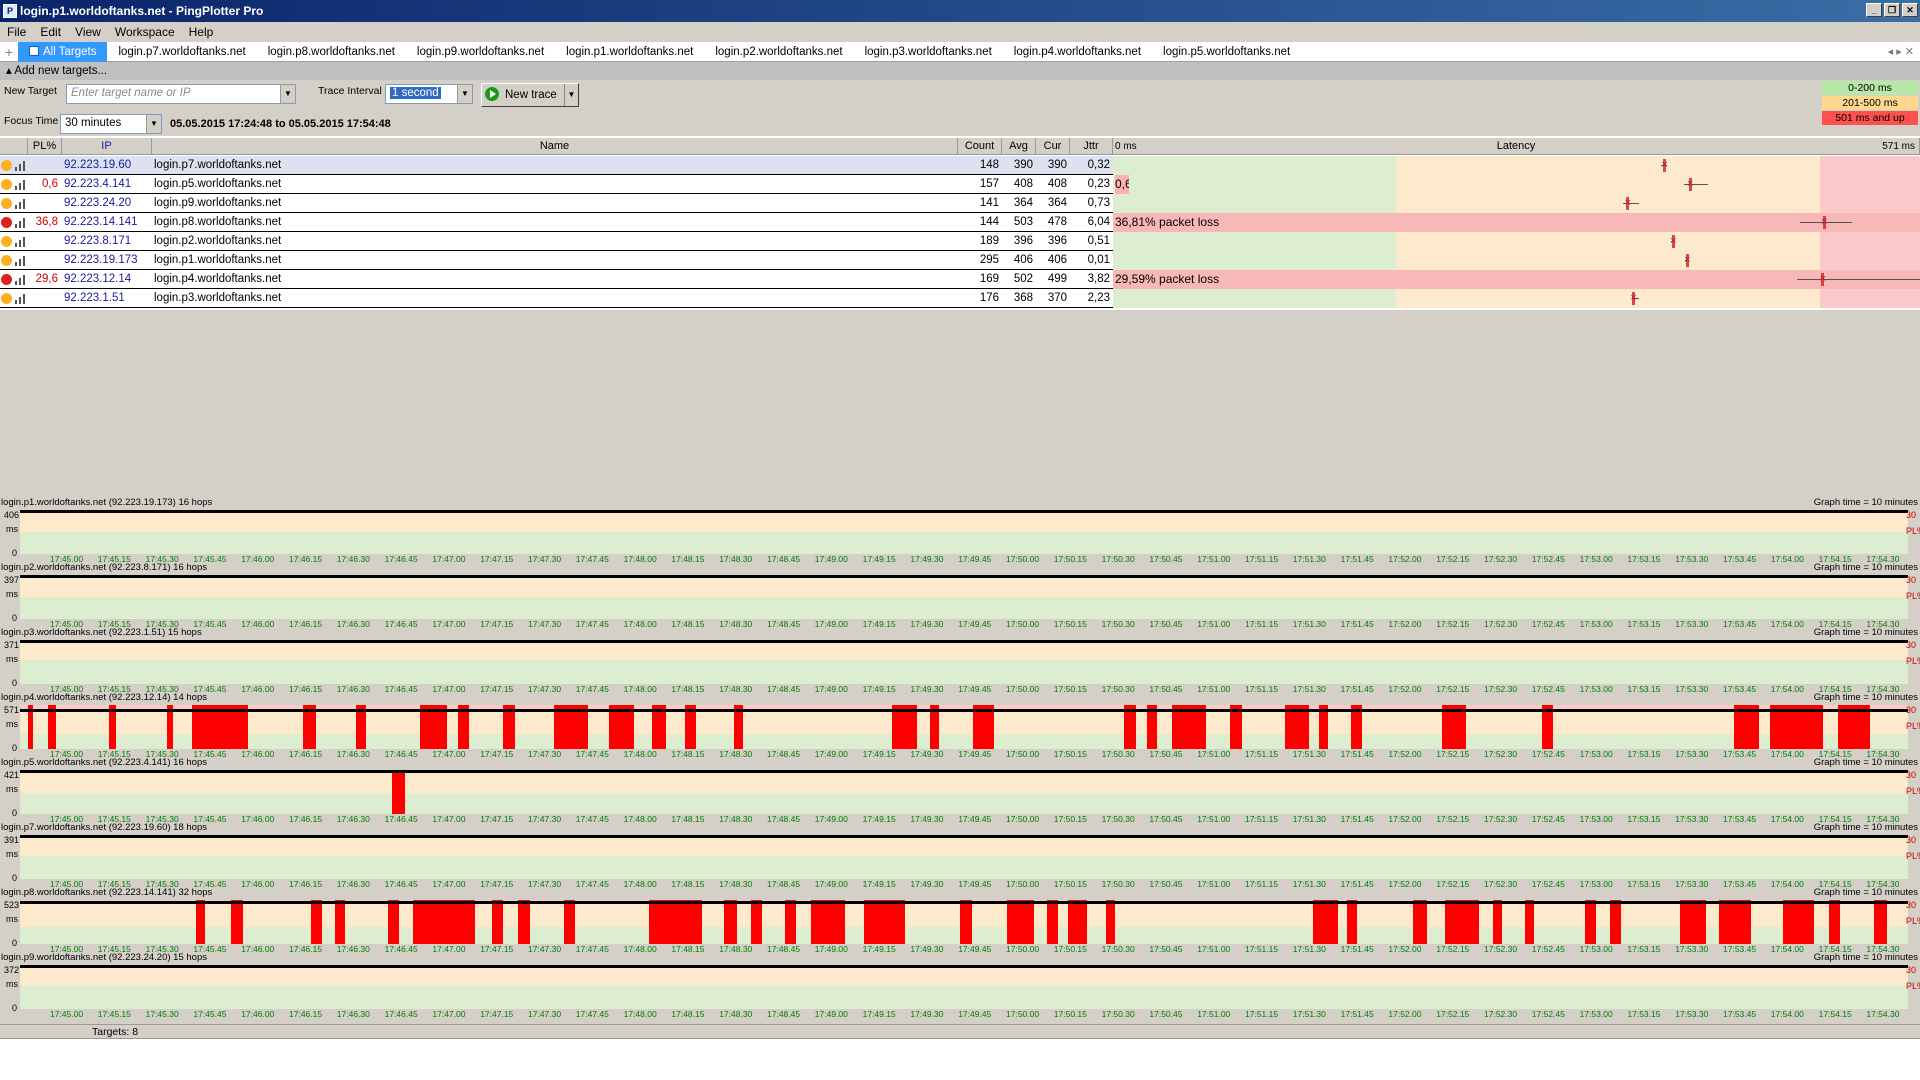  I want to click on ip-cell: 92.223.4.141, so click(98, 184).